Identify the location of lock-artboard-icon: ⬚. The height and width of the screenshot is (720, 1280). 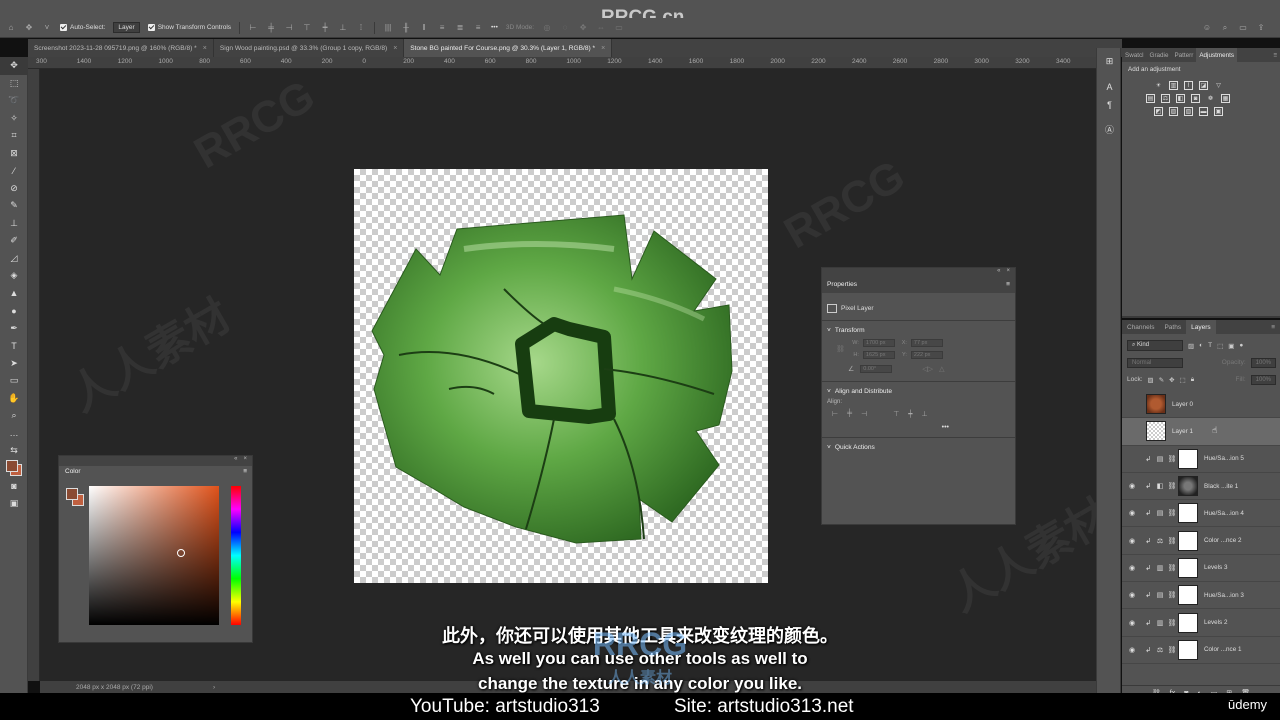
(1183, 380).